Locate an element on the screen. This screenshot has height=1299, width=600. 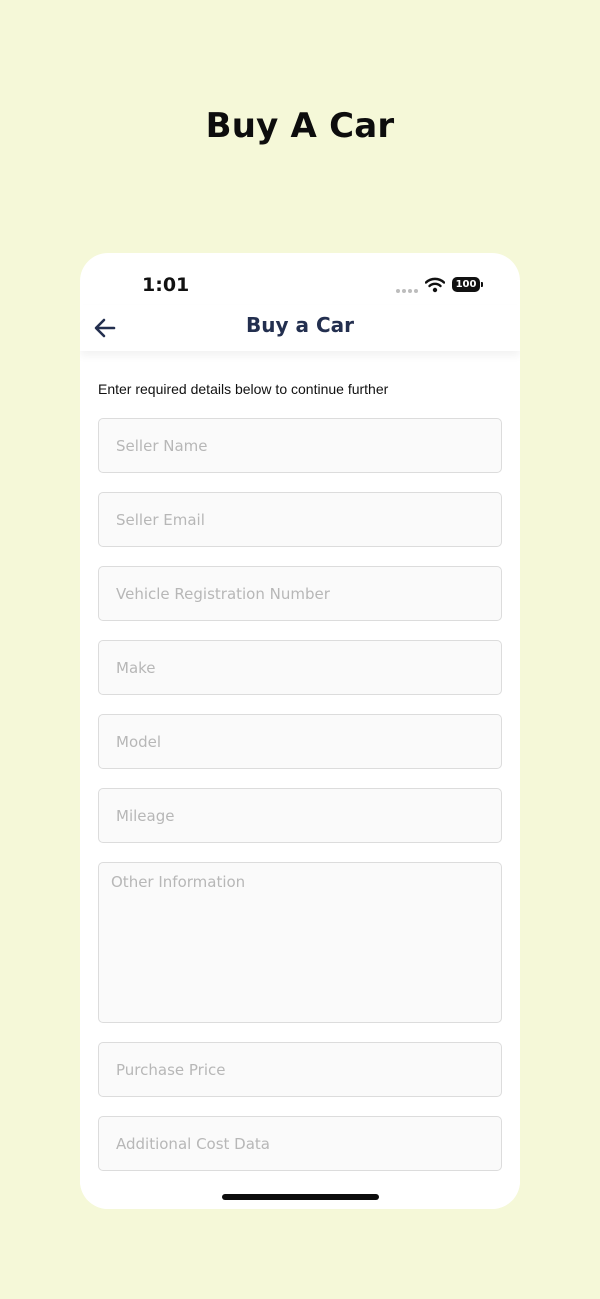
seller-name-input is located at coordinates (300, 445).